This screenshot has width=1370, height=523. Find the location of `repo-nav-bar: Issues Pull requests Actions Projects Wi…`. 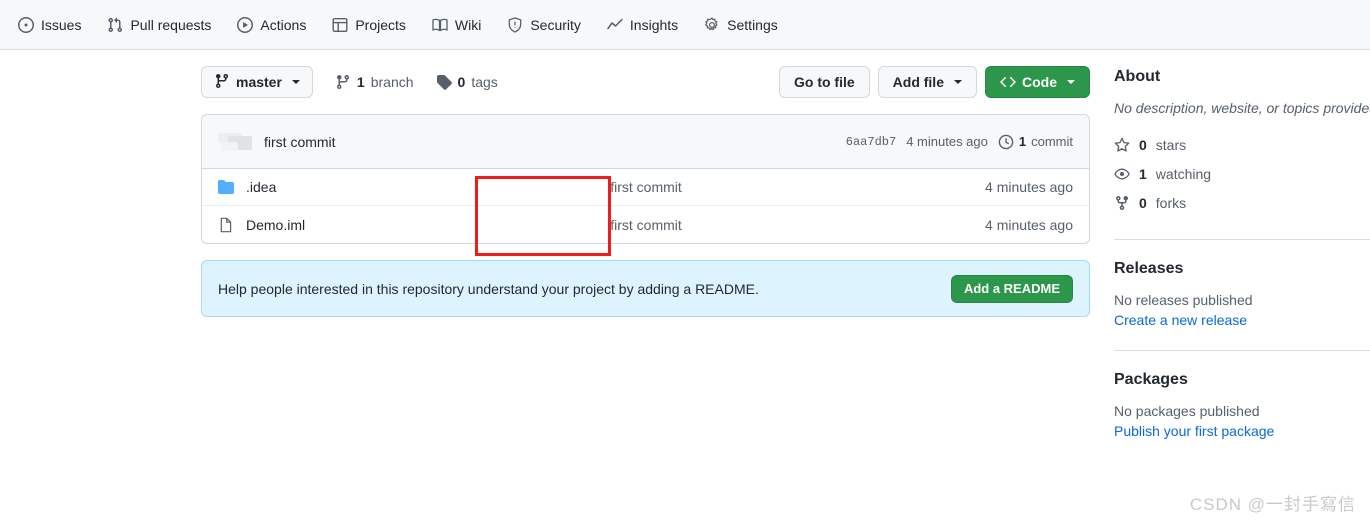

repo-nav-bar: Issues Pull requests Actions Projects Wi… is located at coordinates (685, 25).